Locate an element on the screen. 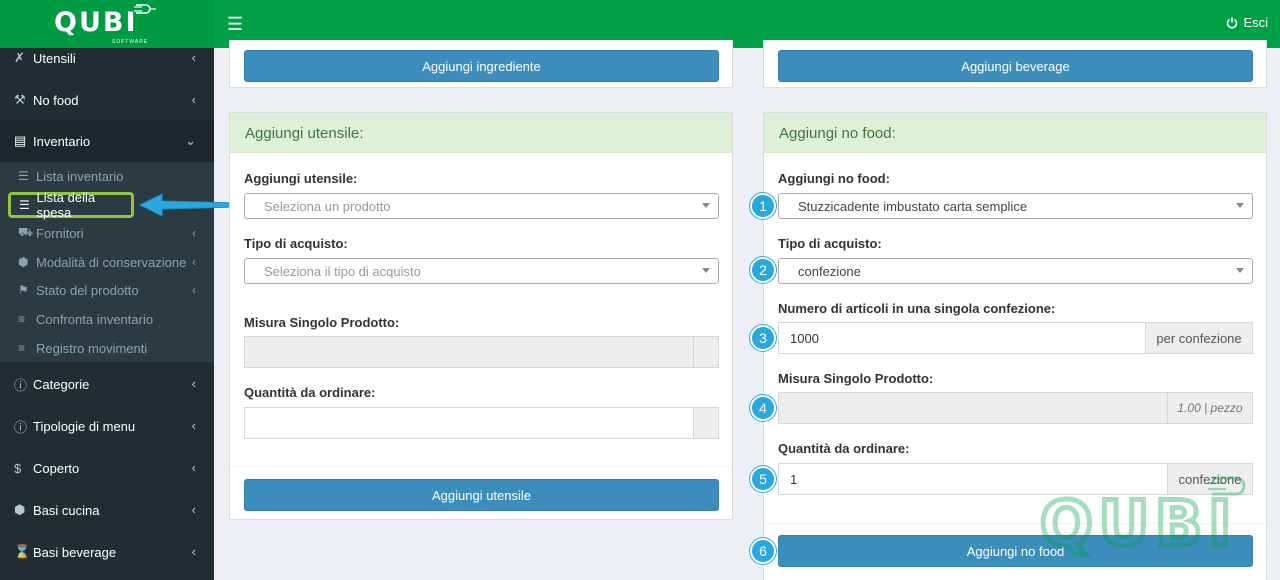 The image size is (1280, 580). cutlery-icon: ✗ is located at coordinates (19, 57).